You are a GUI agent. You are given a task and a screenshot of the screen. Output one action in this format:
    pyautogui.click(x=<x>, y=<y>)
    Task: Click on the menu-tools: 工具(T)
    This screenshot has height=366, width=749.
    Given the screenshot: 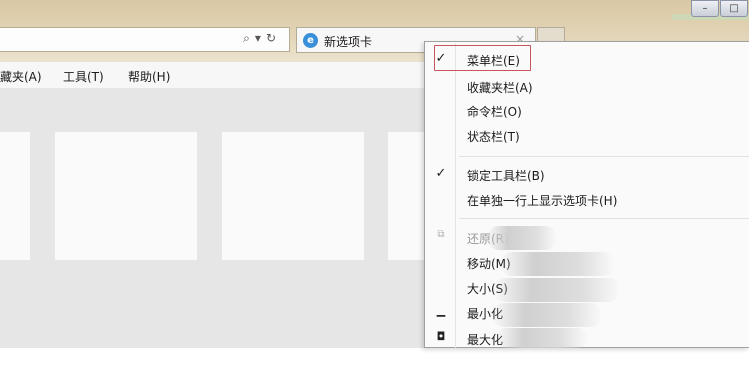 What is the action you would take?
    pyautogui.click(x=83, y=76)
    